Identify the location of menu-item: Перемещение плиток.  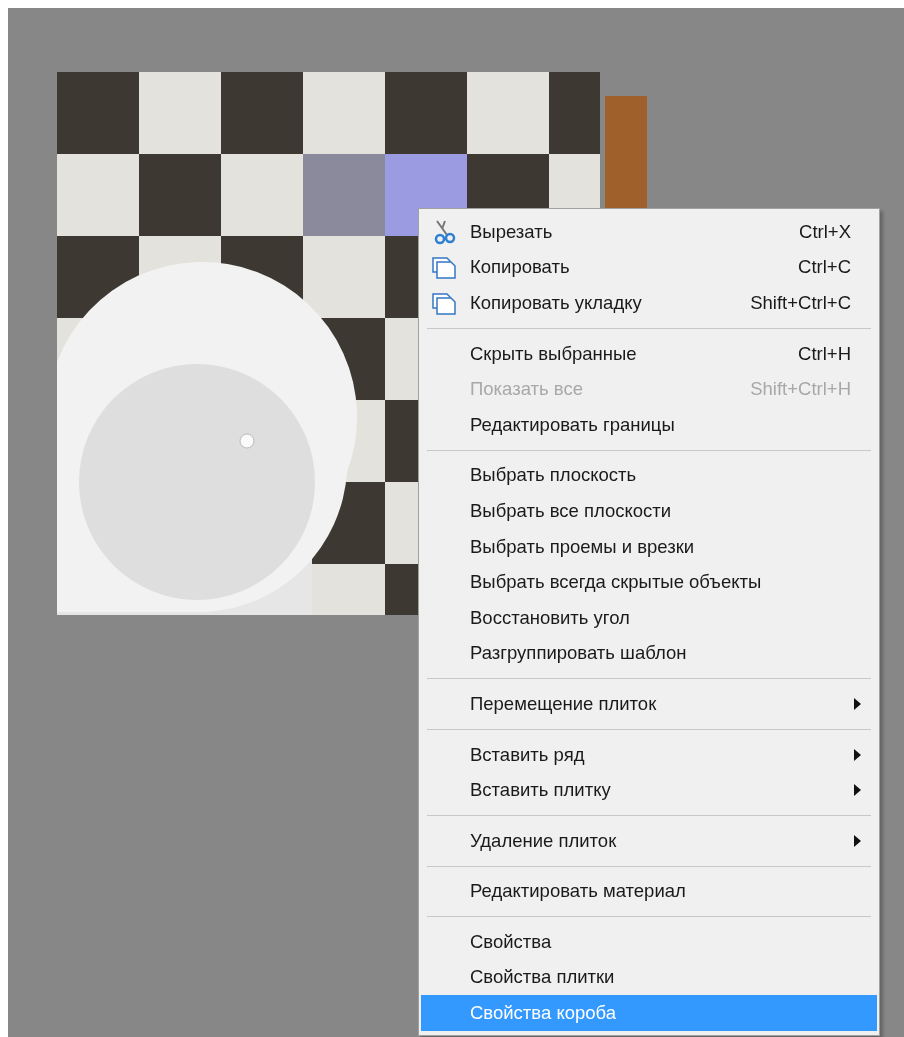
(649, 704).